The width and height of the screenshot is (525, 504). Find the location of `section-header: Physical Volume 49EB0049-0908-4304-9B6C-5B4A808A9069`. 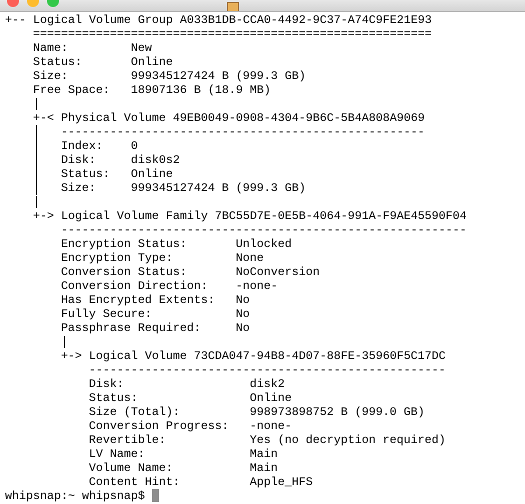

section-header: Physical Volume 49EB0049-0908-4304-9B6C-5B4A808A9069 is located at coordinates (242, 118).